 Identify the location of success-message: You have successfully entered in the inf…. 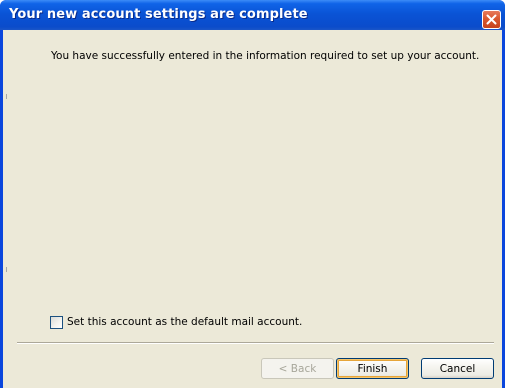
(265, 56).